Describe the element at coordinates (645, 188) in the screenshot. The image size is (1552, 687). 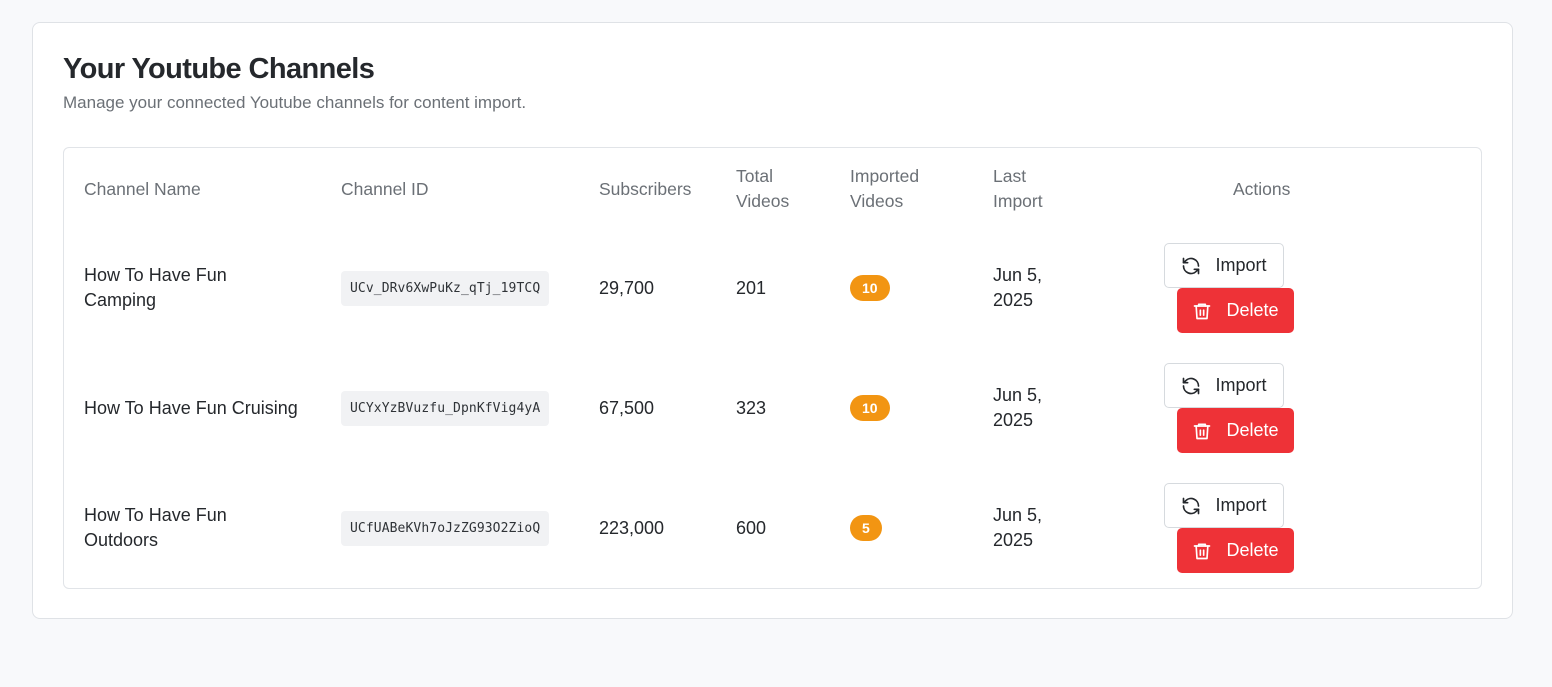
I see `header-subscribers: Subscribers` at that location.